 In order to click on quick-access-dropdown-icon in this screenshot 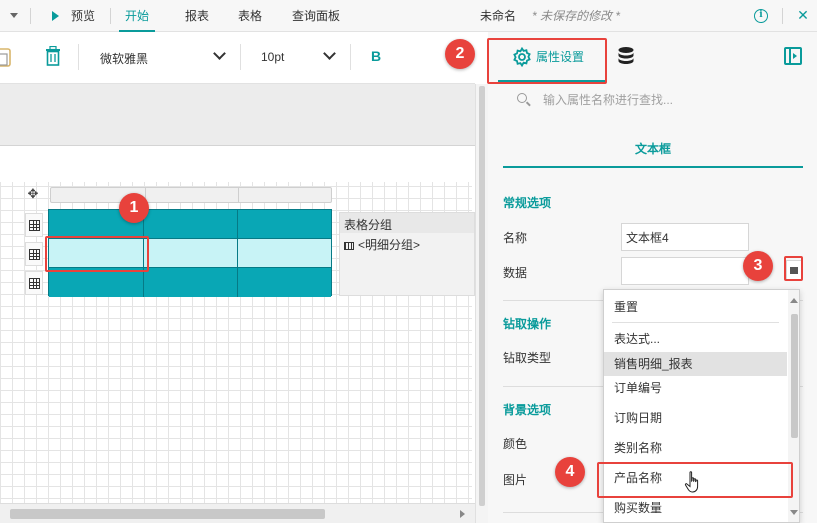, I will do `click(14, 15)`.